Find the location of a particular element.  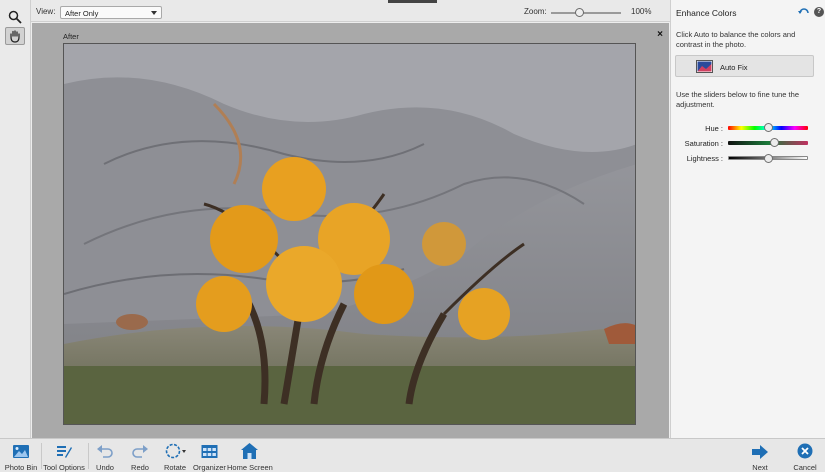

help-icon: ? is located at coordinates (819, 12).